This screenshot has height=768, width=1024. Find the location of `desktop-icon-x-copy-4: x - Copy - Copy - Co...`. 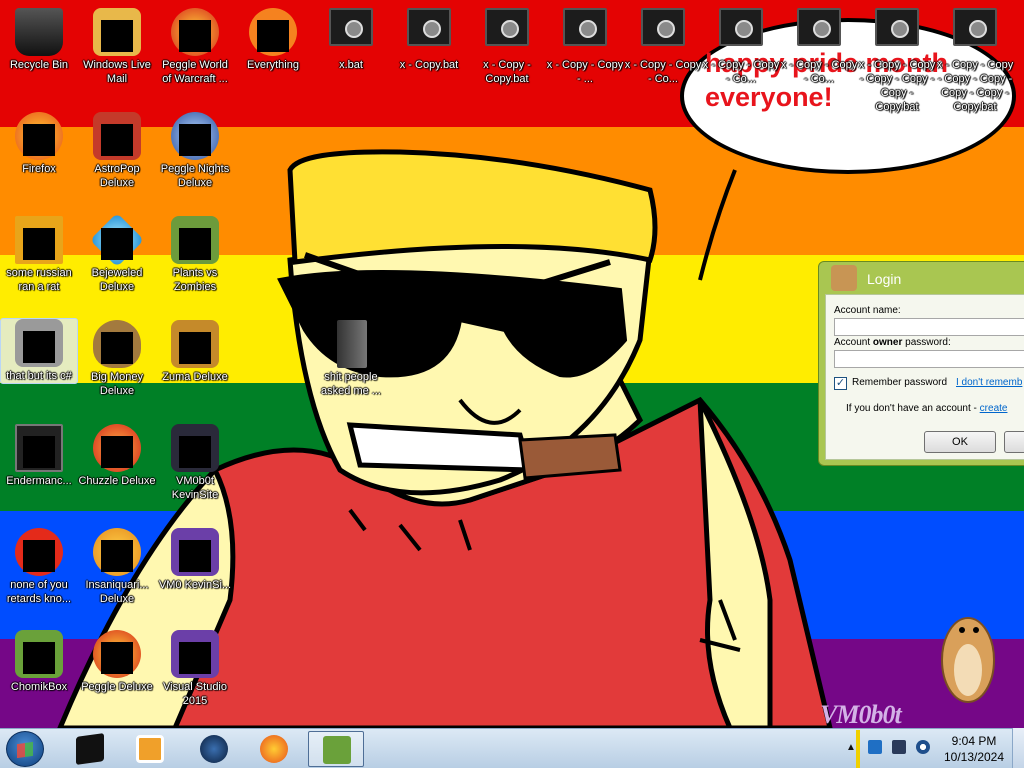

desktop-icon-x-copy-4: x - Copy - Copy - Co... is located at coordinates (663, 47).